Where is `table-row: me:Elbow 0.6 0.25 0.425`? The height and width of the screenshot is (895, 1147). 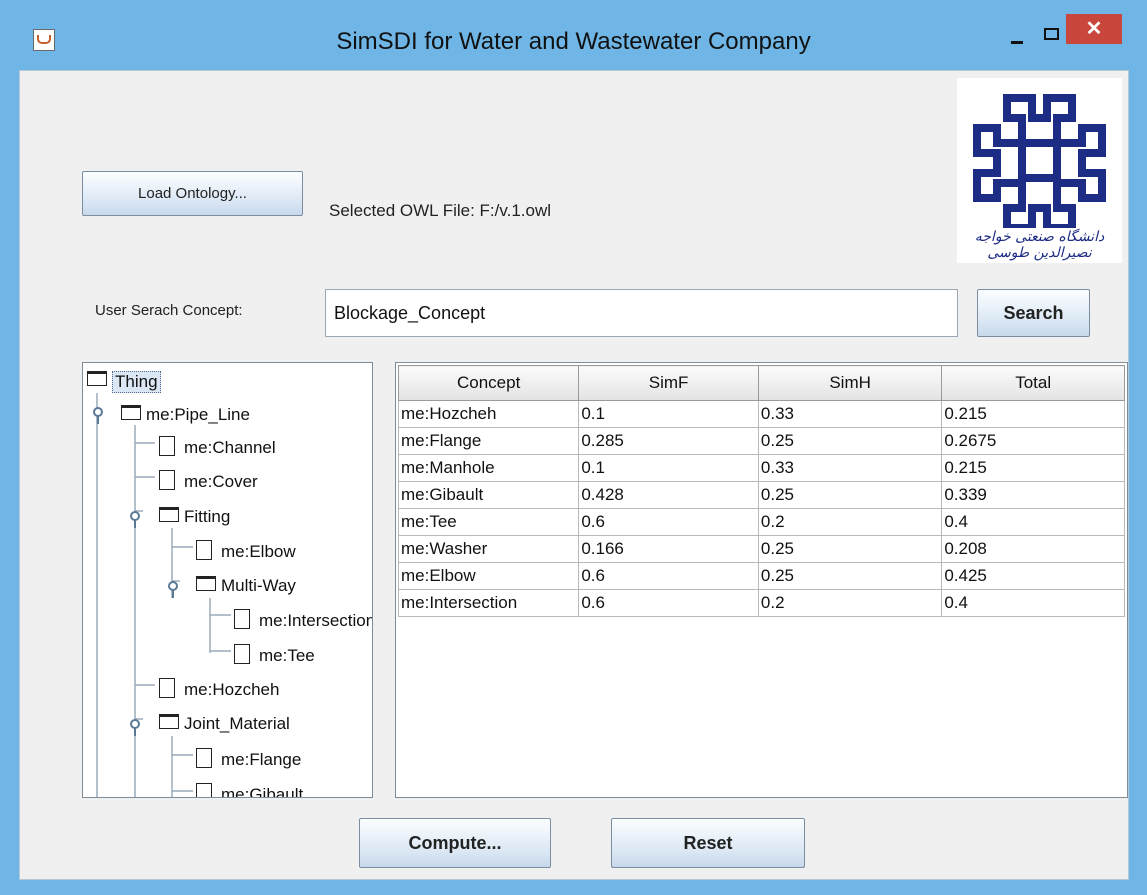 table-row: me:Elbow 0.6 0.25 0.425 is located at coordinates (761, 576).